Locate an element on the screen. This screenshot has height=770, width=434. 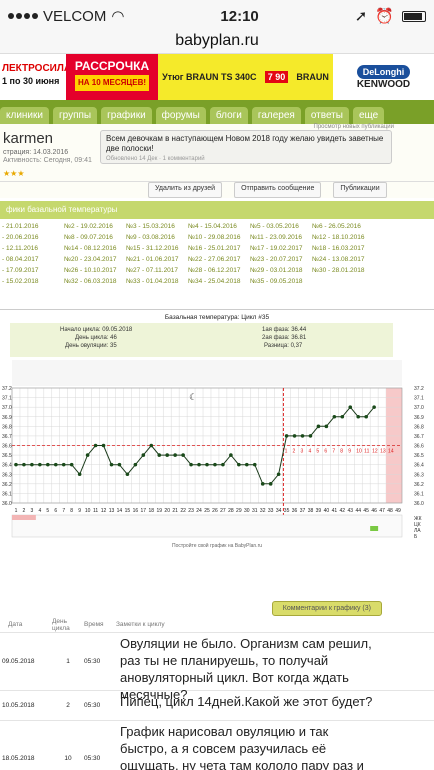
nav-item-7: еще is located at coordinates (368, 115).